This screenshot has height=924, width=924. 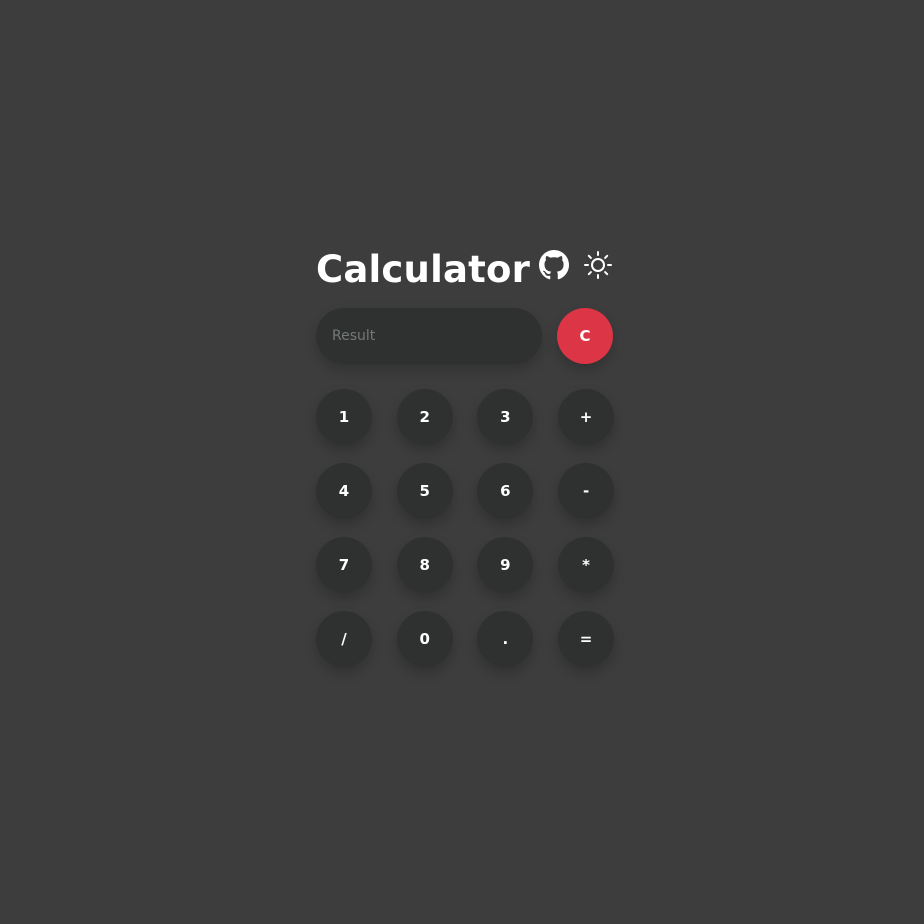 I want to click on key-equals: =, so click(x=586, y=639).